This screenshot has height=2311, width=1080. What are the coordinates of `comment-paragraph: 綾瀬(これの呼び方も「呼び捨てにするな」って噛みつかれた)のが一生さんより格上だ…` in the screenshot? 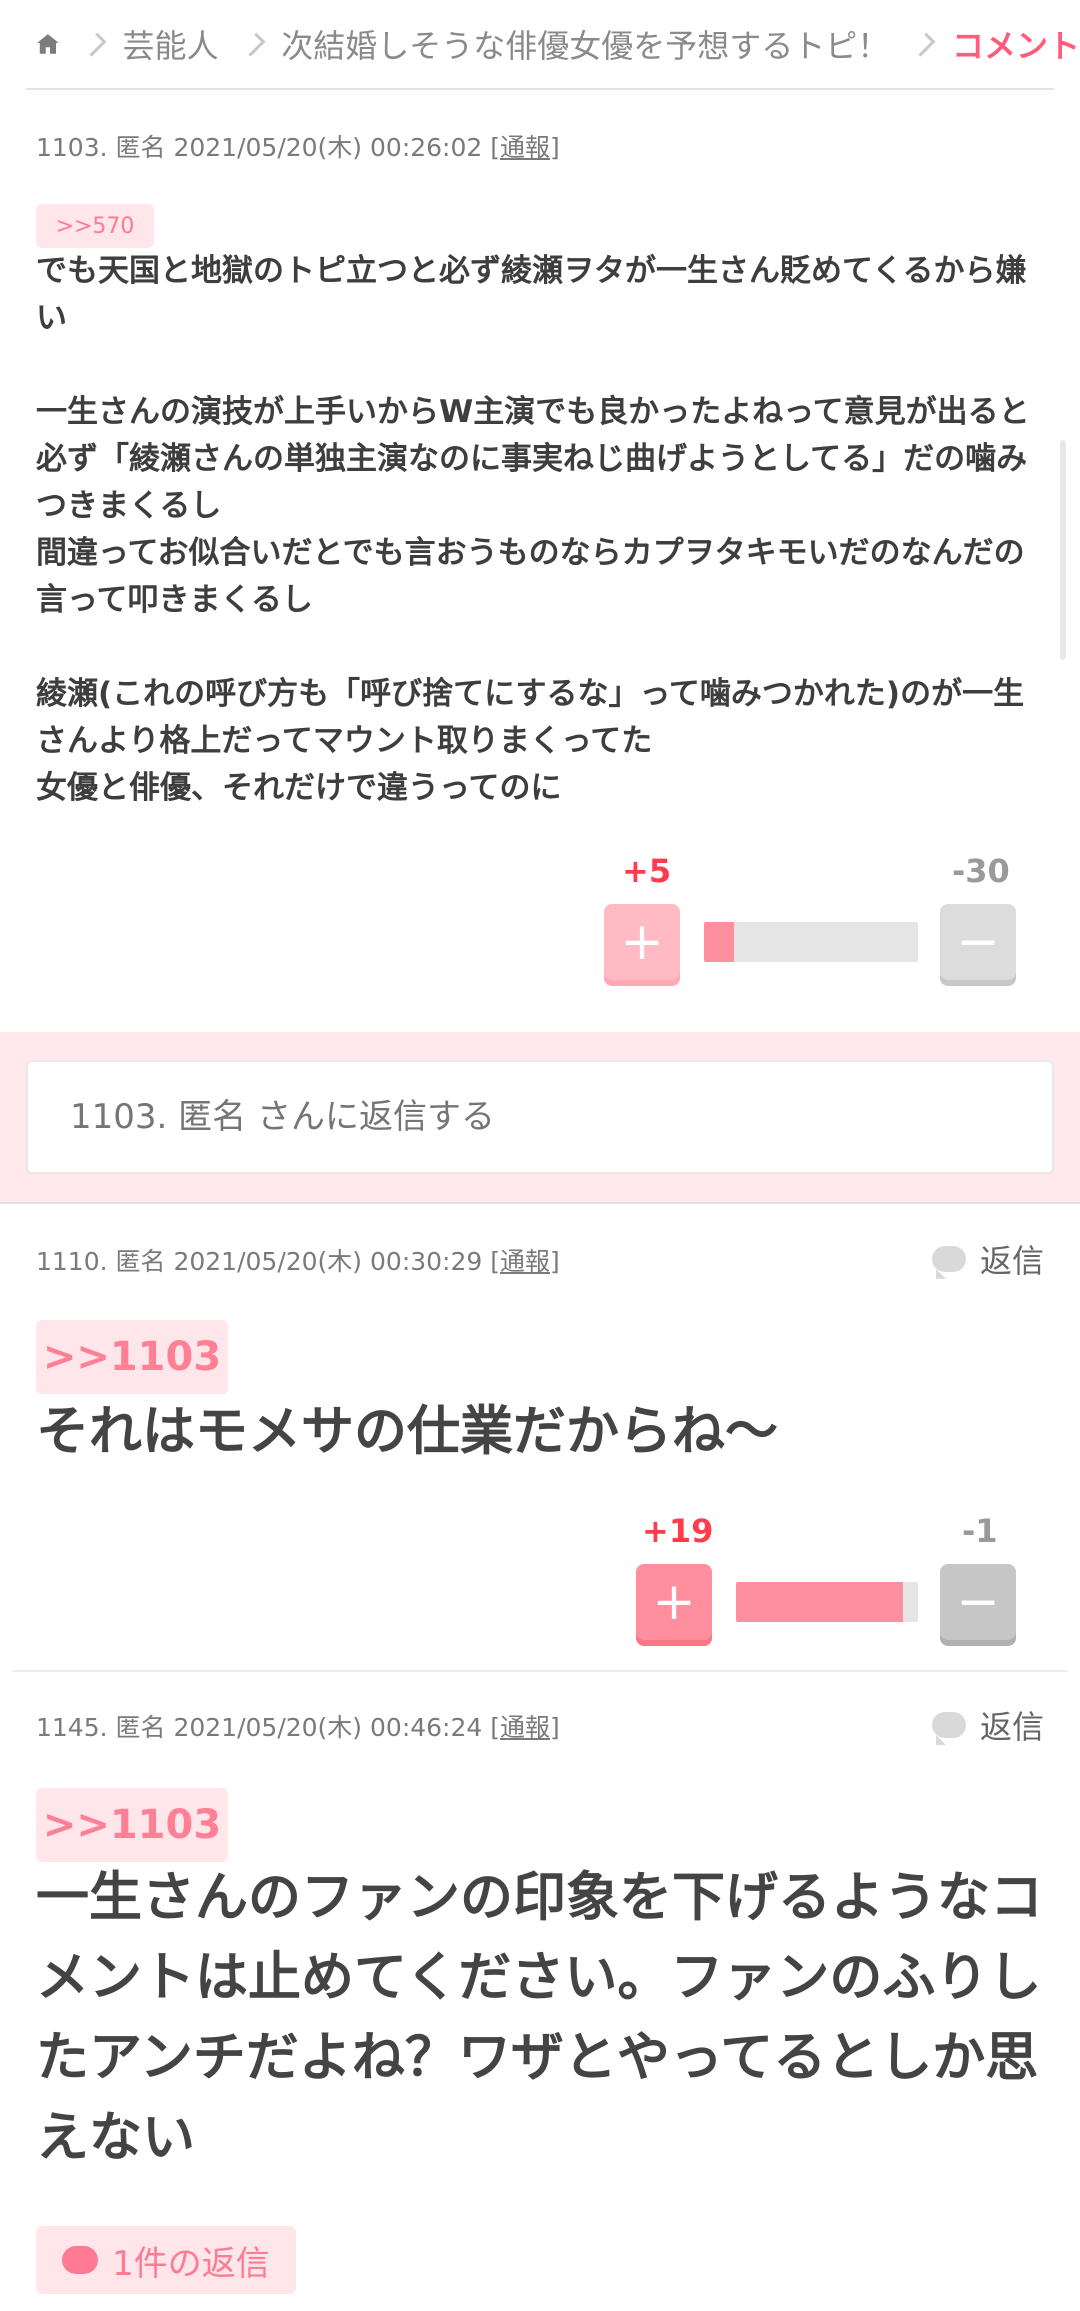 It's located at (530, 717).